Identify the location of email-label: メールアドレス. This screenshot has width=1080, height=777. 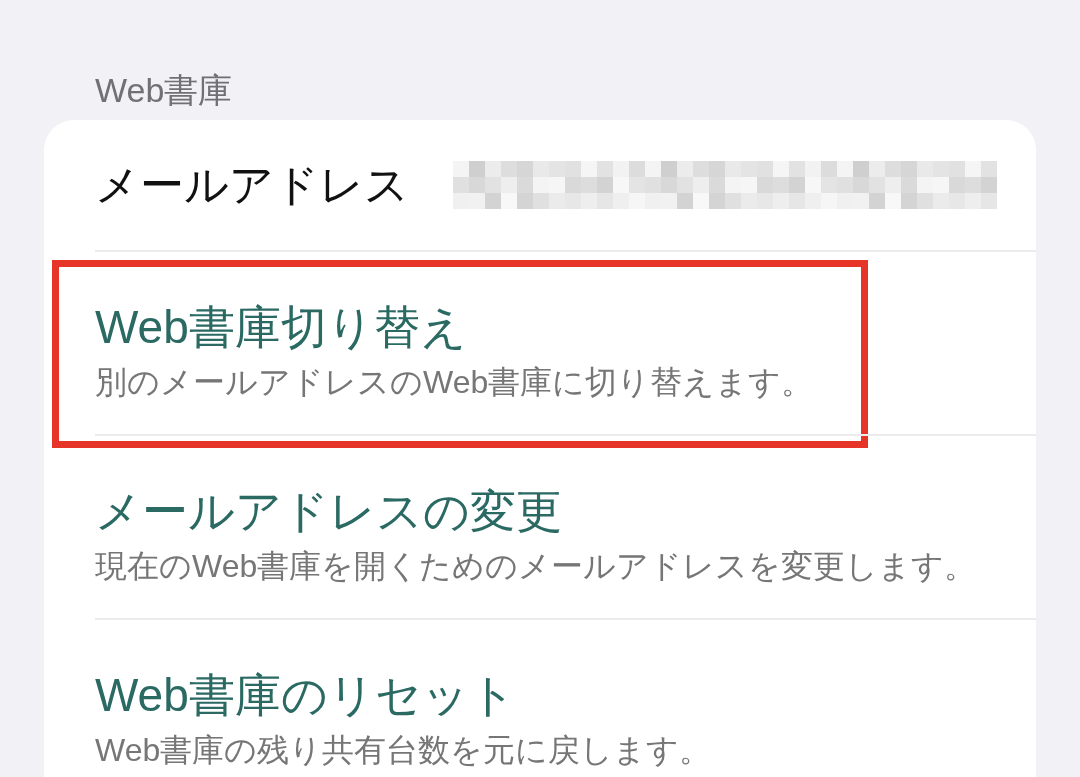
(252, 185).